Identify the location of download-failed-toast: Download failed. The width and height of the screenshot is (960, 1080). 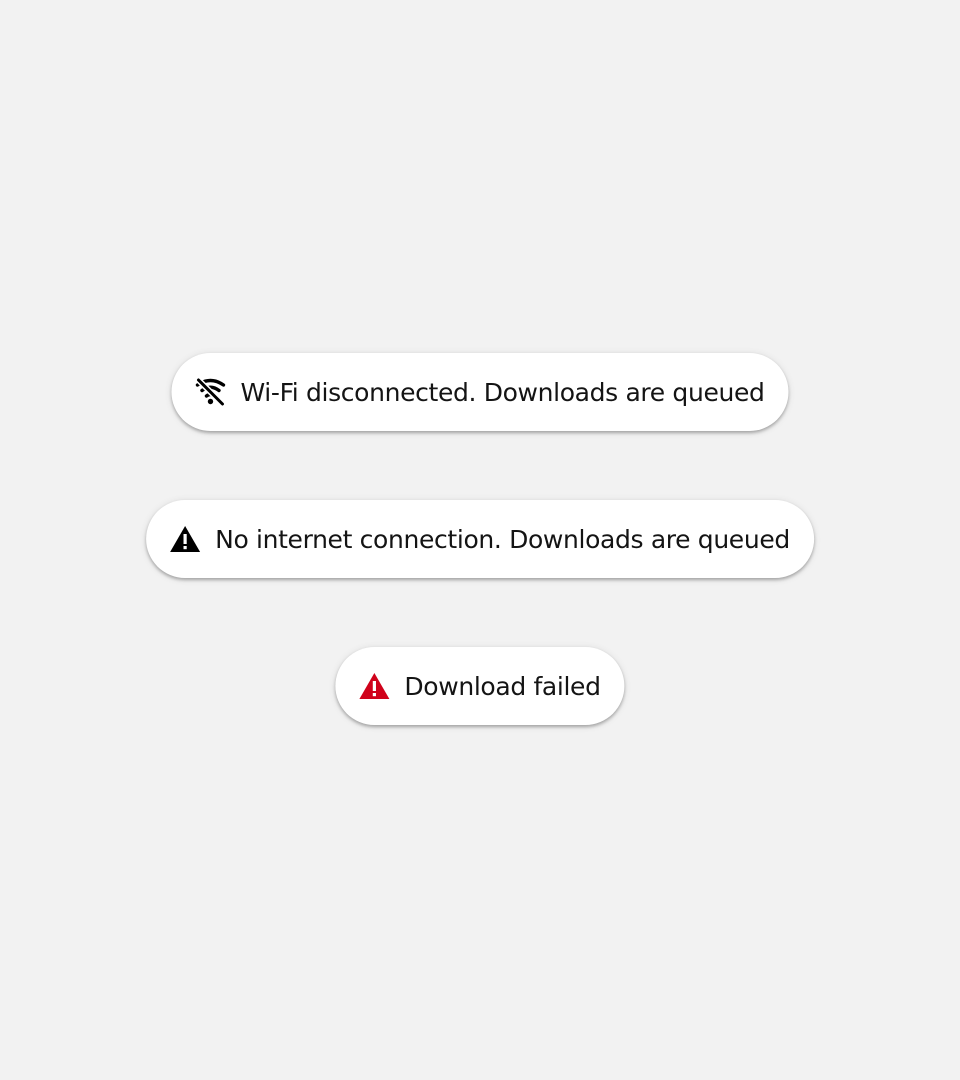
(480, 686).